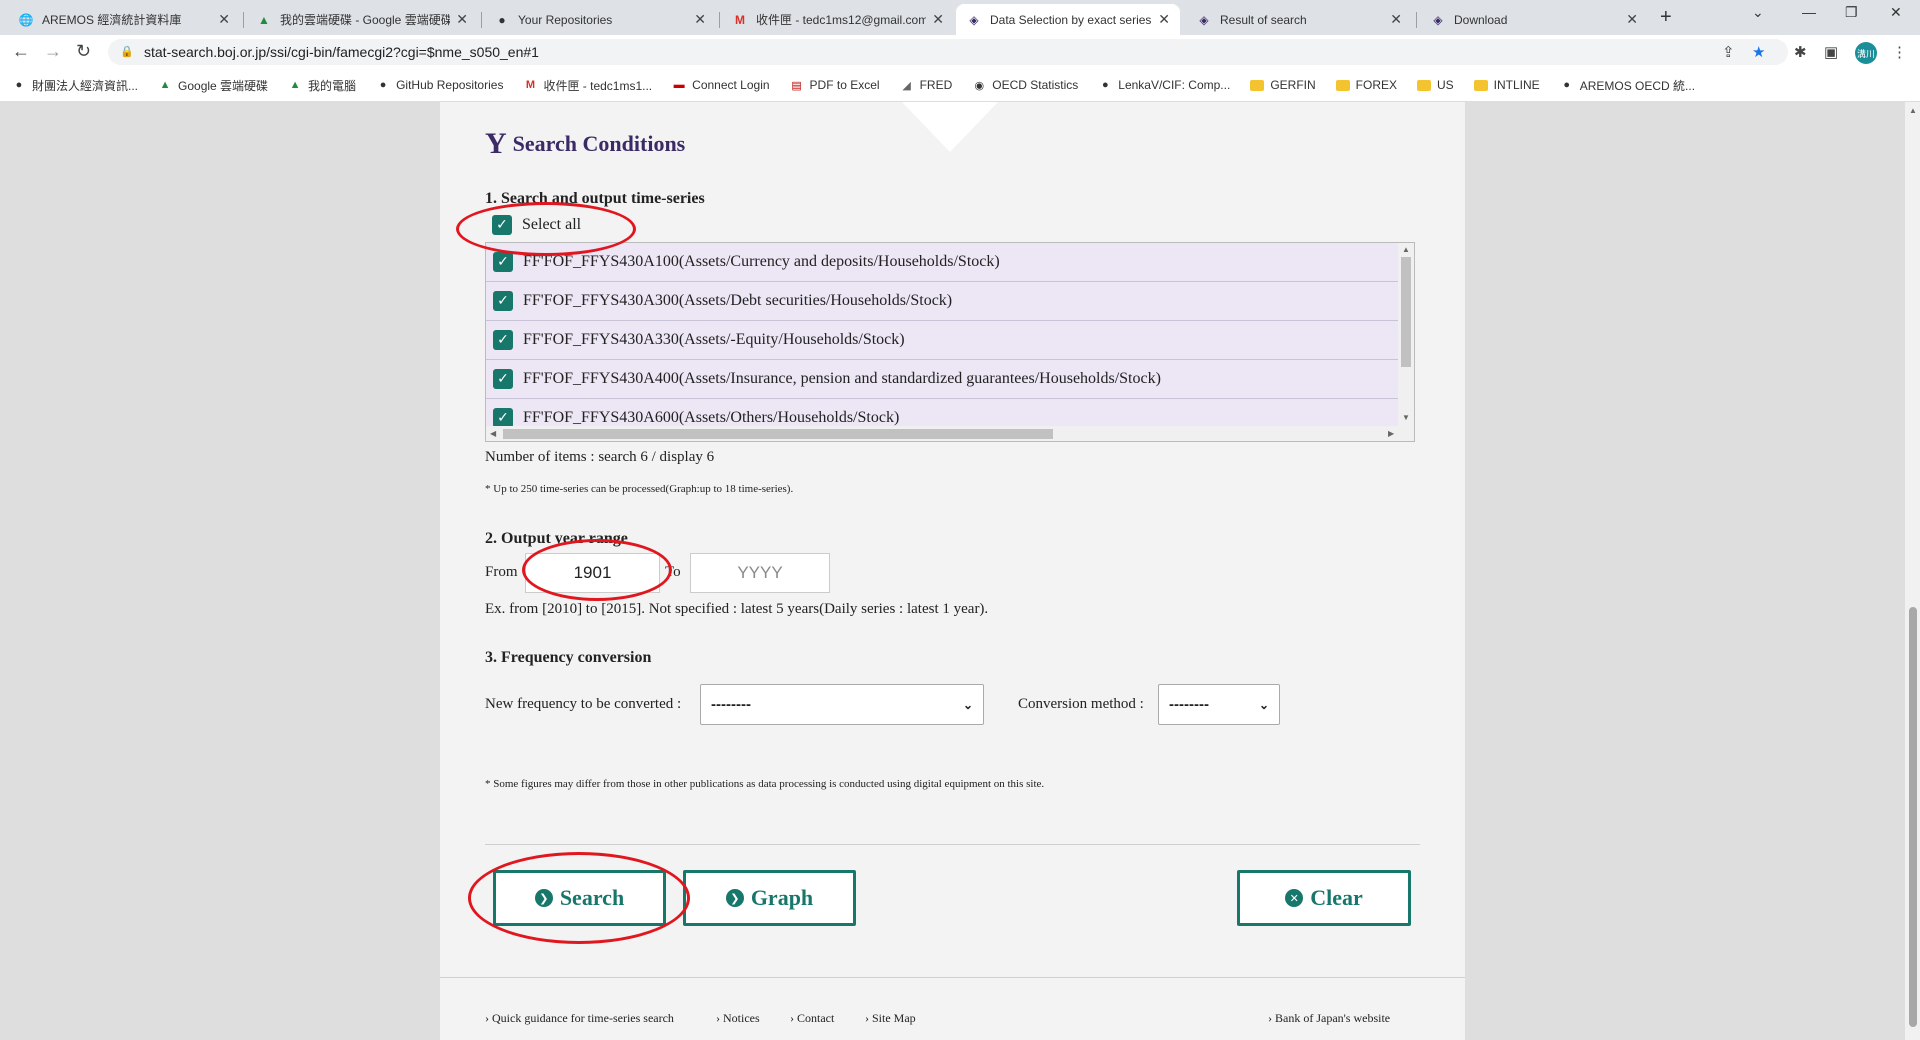  I want to click on list-vertical-scrollbar: ▲ ▼, so click(1406, 335).